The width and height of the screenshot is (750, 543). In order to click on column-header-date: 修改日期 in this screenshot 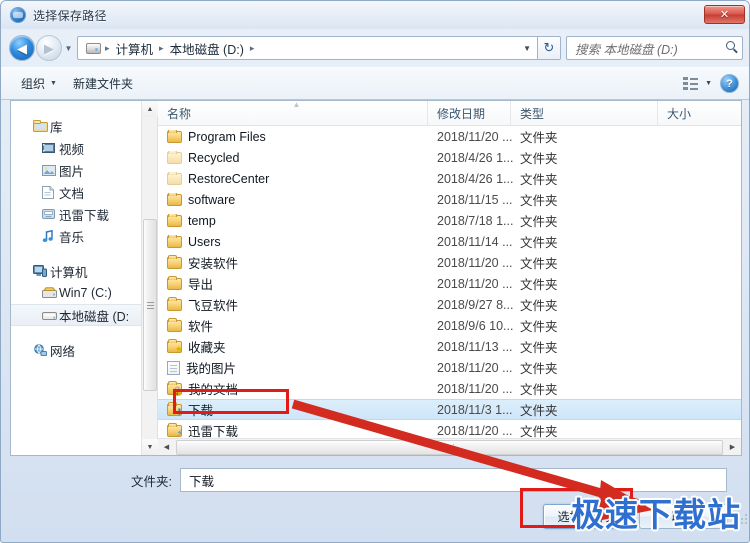, I will do `click(469, 113)`.